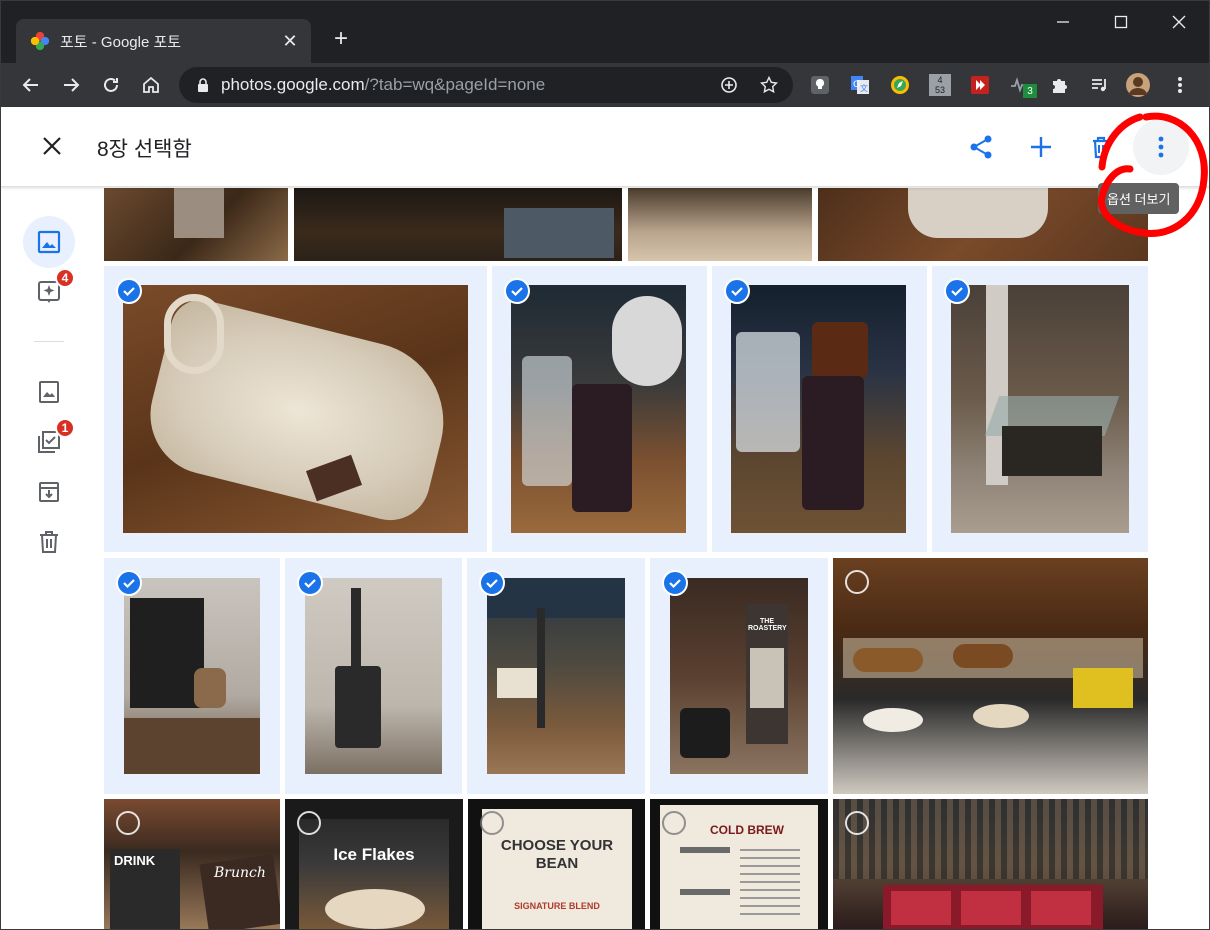  What do you see at coordinates (900, 85) in the screenshot?
I see `ext-compass-icon` at bounding box center [900, 85].